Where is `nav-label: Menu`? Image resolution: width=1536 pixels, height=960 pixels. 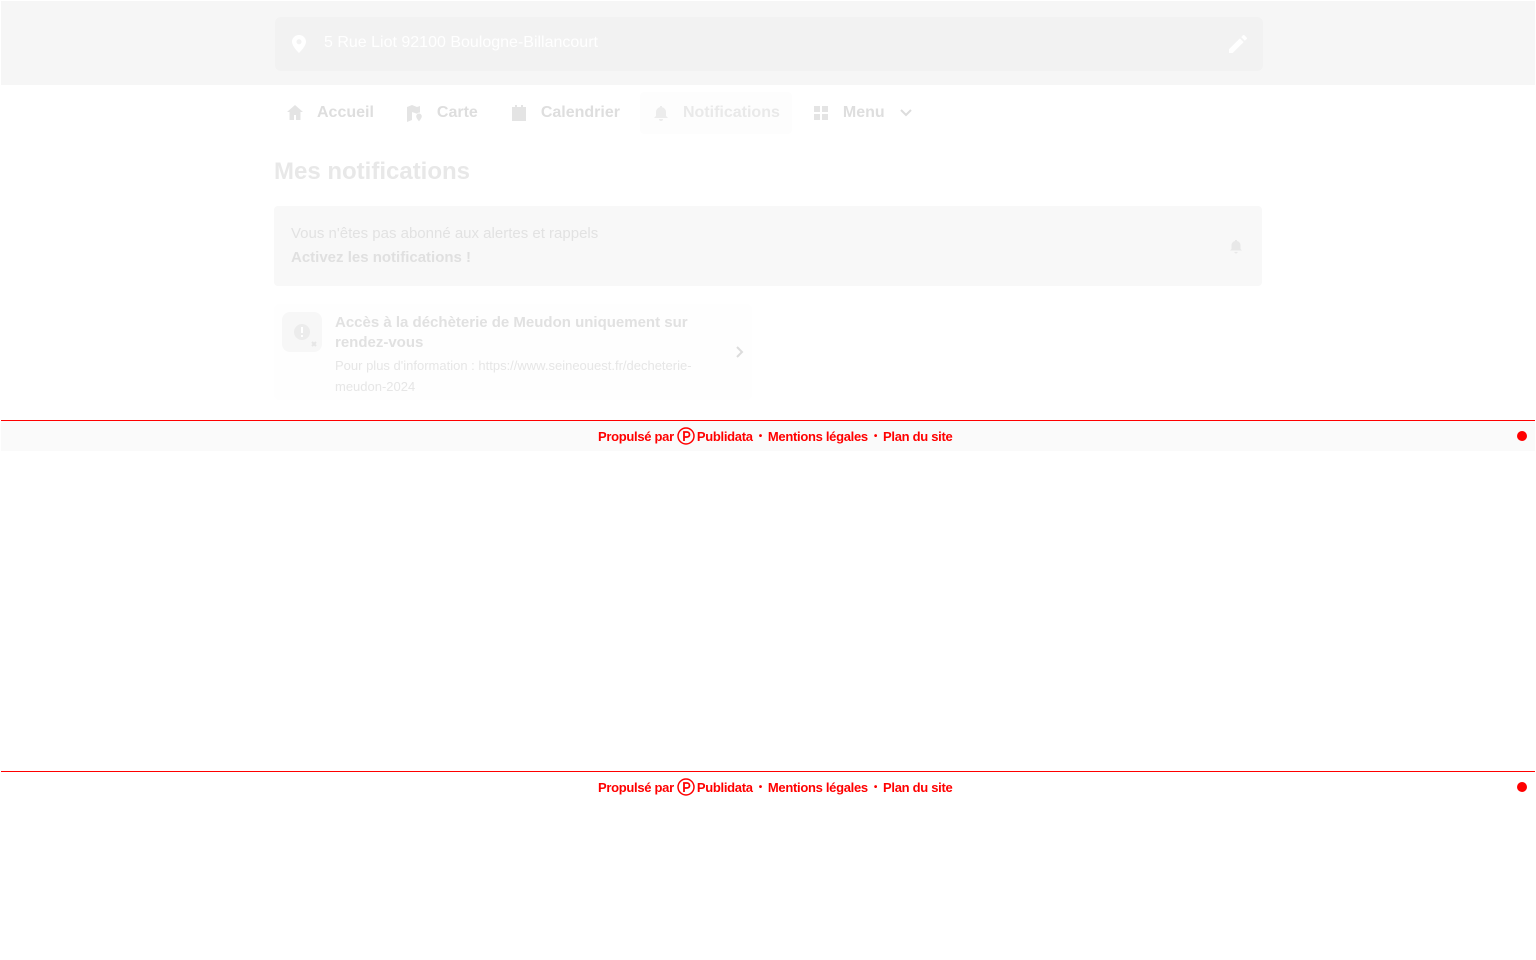
nav-label: Menu is located at coordinates (863, 112).